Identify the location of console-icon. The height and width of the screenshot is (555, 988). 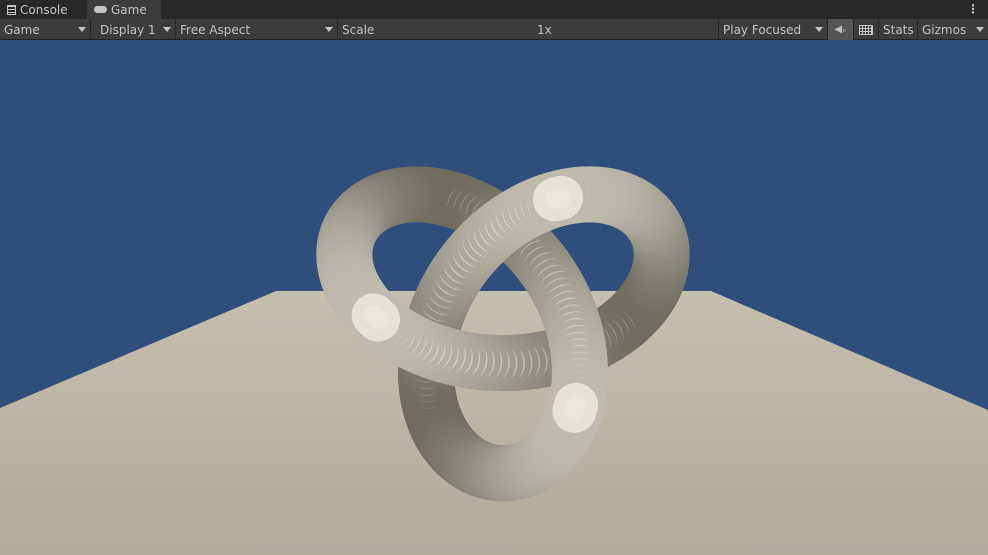
(11, 9).